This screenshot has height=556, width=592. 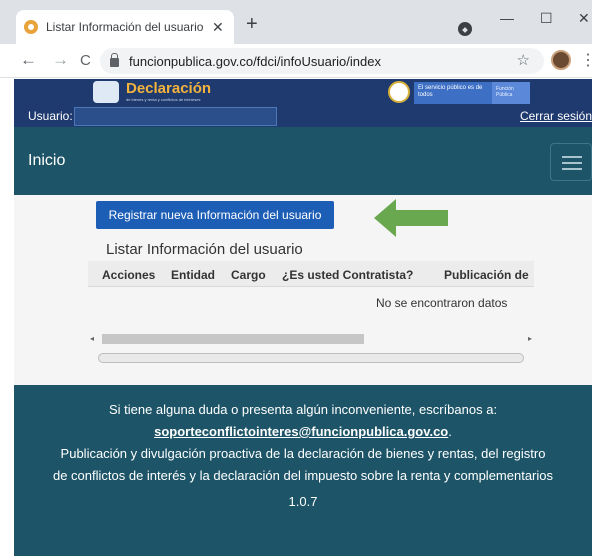 I want to click on footer-email-suffix: ., so click(x=450, y=431).